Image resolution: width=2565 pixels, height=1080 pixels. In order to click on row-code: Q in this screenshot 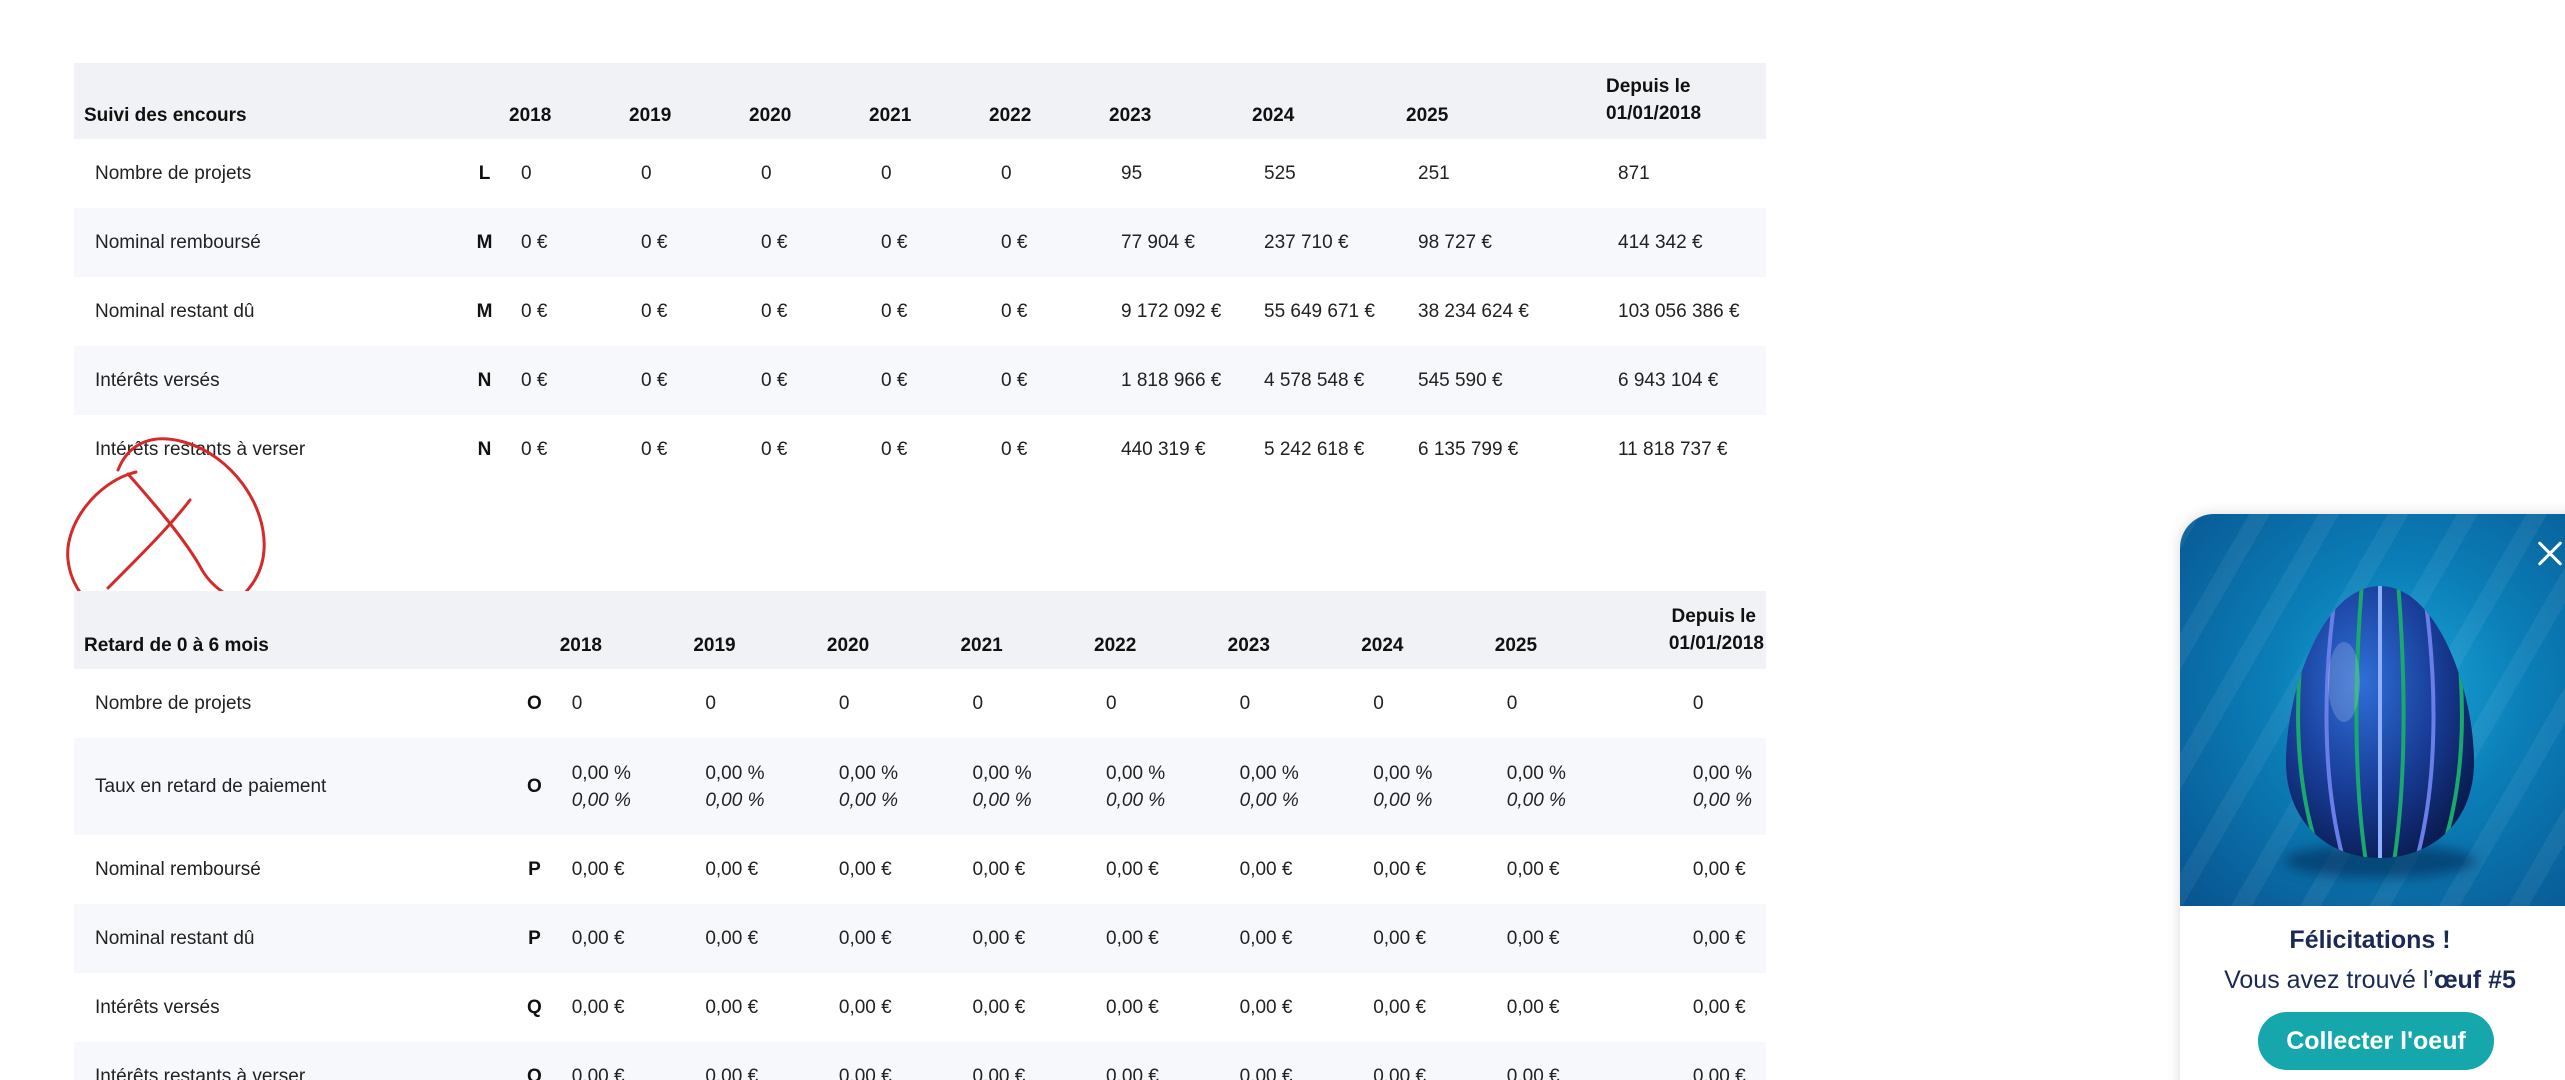, I will do `click(534, 1072)`.